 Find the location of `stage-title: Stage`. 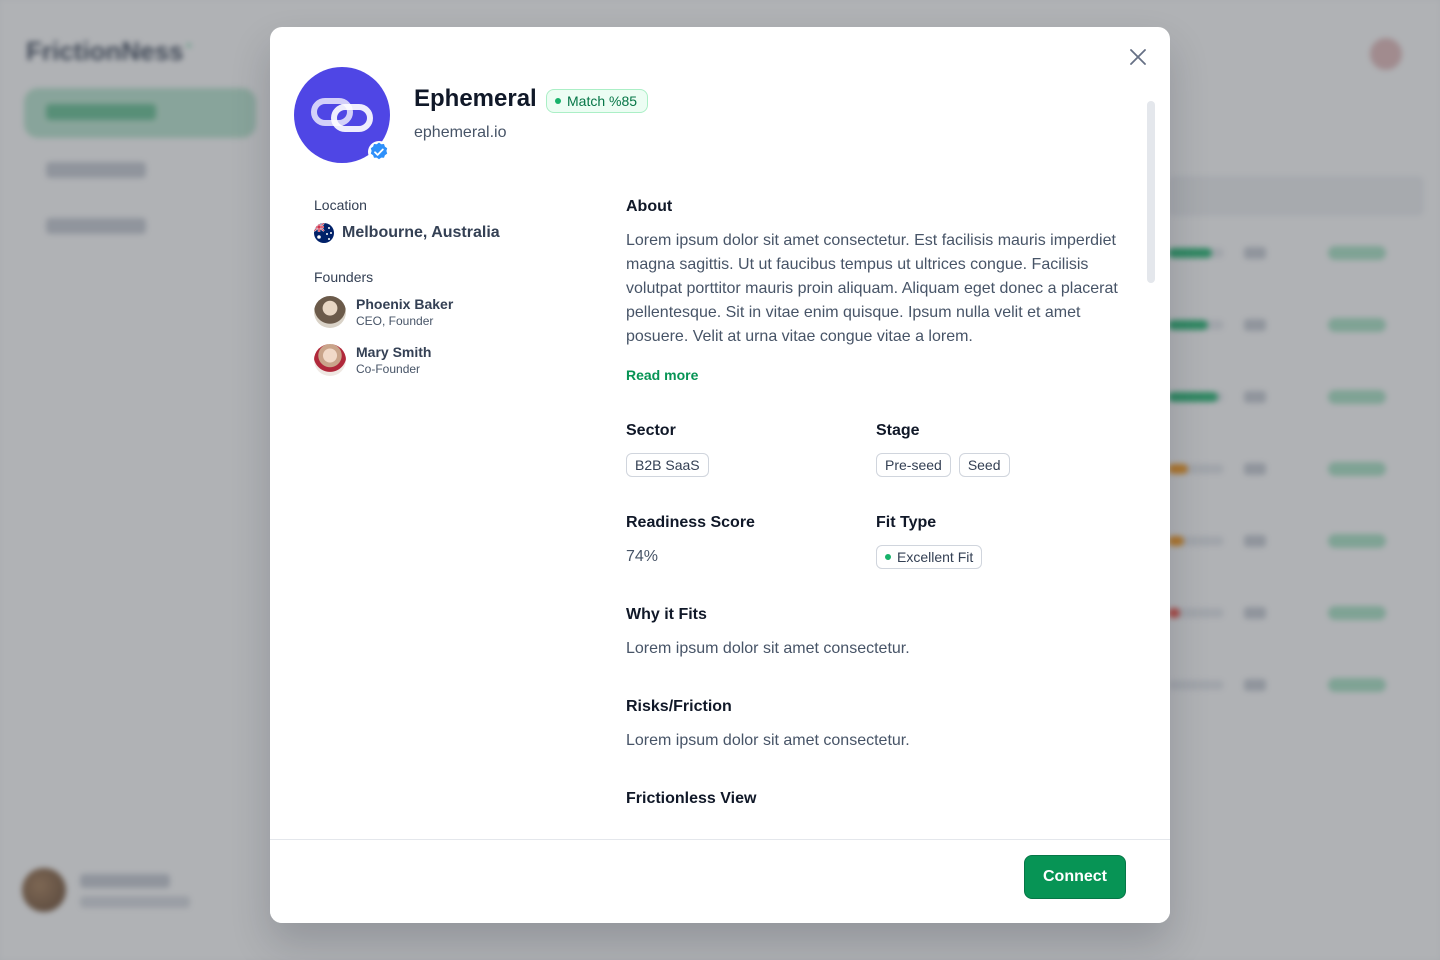

stage-title: Stage is located at coordinates (898, 430).